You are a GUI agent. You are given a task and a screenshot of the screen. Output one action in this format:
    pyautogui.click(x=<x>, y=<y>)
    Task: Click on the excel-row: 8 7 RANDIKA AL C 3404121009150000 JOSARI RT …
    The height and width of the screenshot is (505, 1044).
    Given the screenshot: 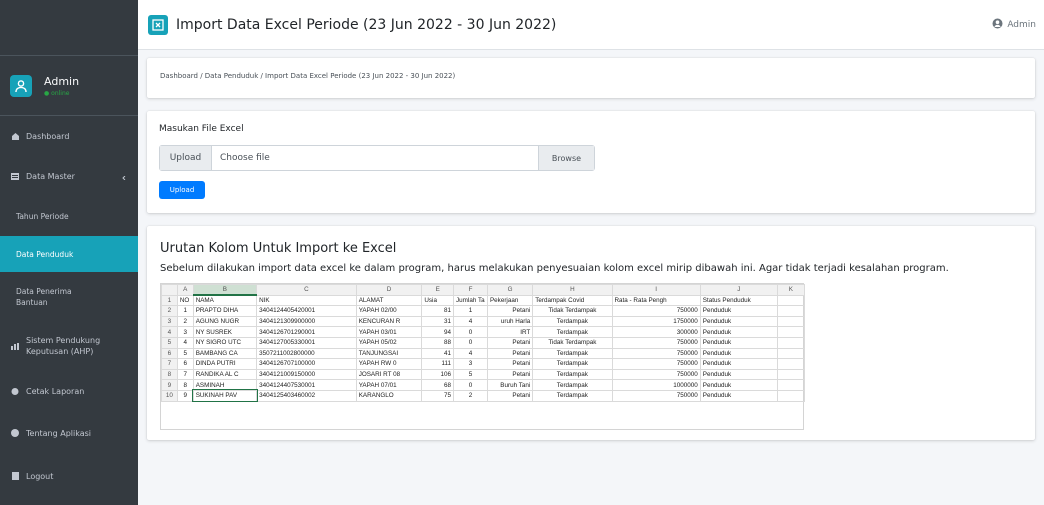 What is the action you would take?
    pyautogui.click(x=483, y=374)
    